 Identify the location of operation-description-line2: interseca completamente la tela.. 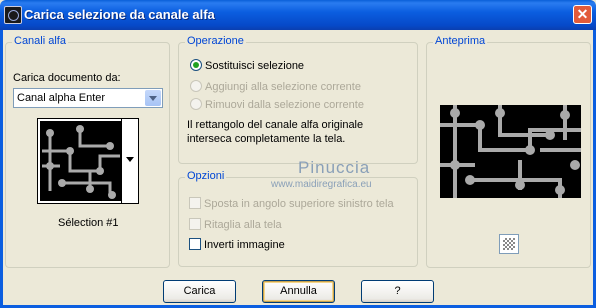
(266, 139).